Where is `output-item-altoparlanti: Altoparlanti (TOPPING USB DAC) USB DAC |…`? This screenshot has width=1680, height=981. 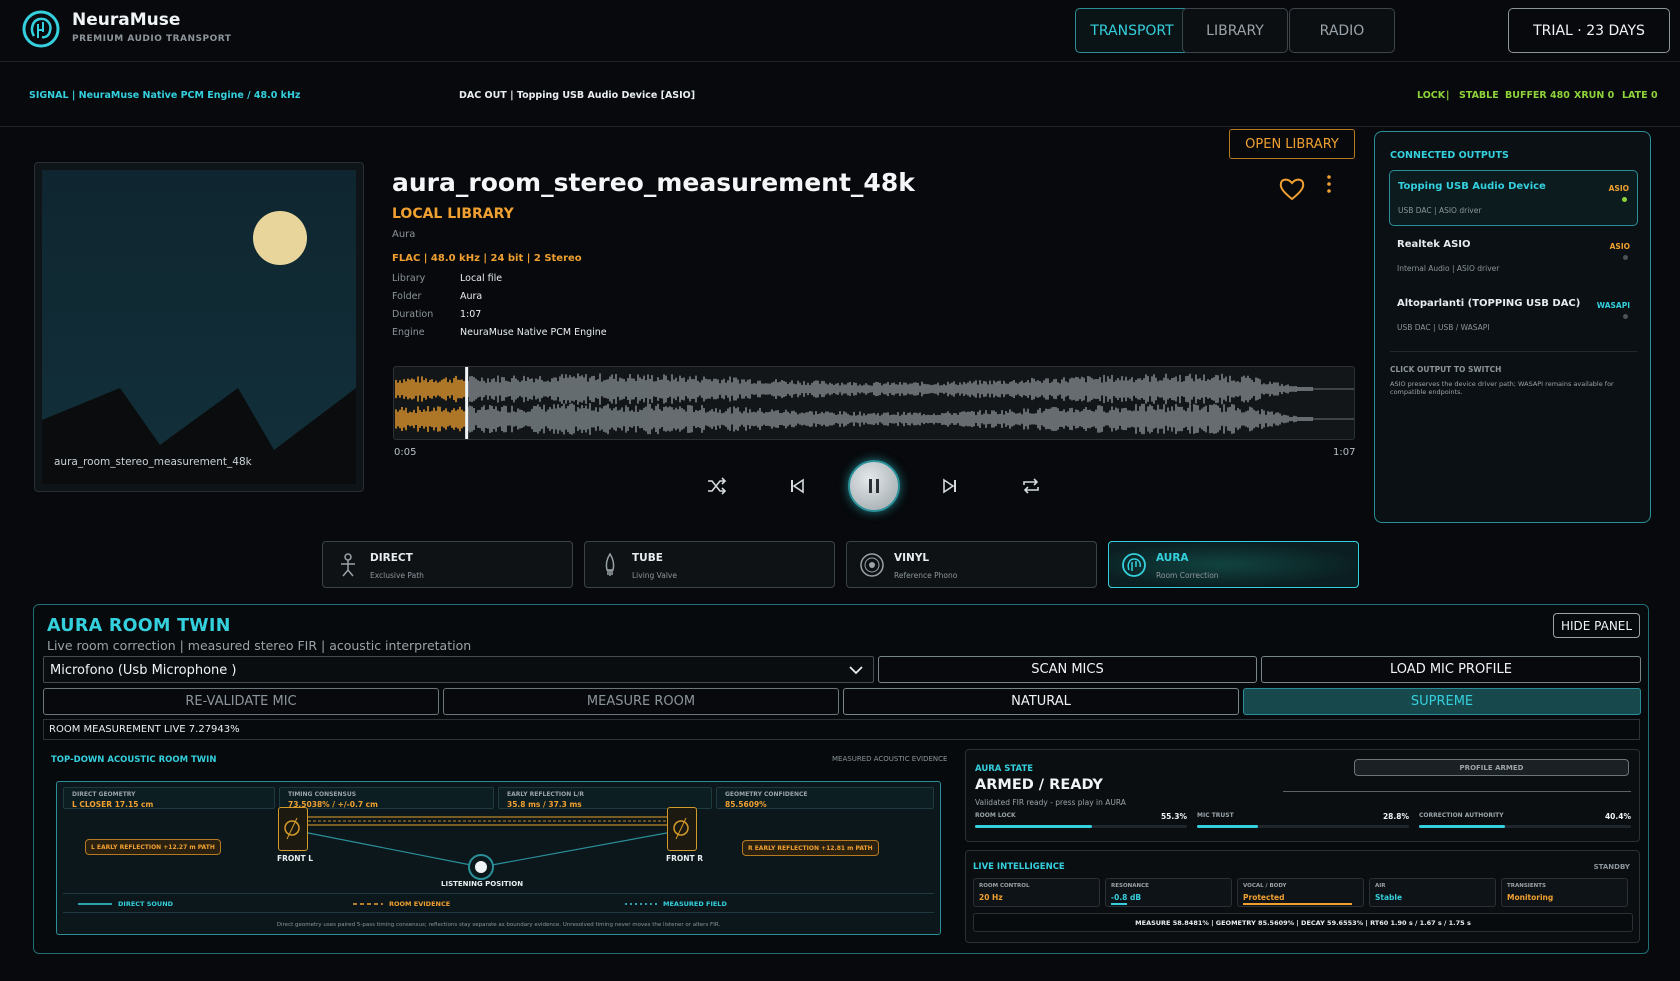
output-item-altoparlanti: Altoparlanti (TOPPING USB DAC) USB DAC |… is located at coordinates (1513, 316).